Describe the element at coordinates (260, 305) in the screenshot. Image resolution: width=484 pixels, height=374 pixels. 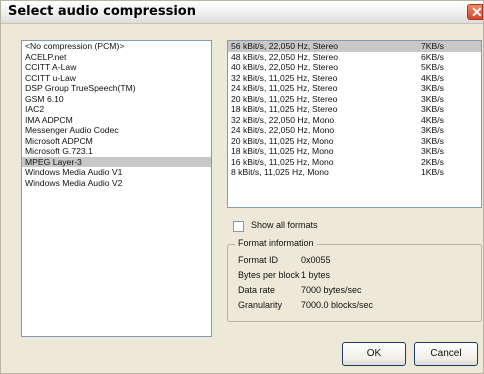
I see `granularity-label: Granularity` at that location.